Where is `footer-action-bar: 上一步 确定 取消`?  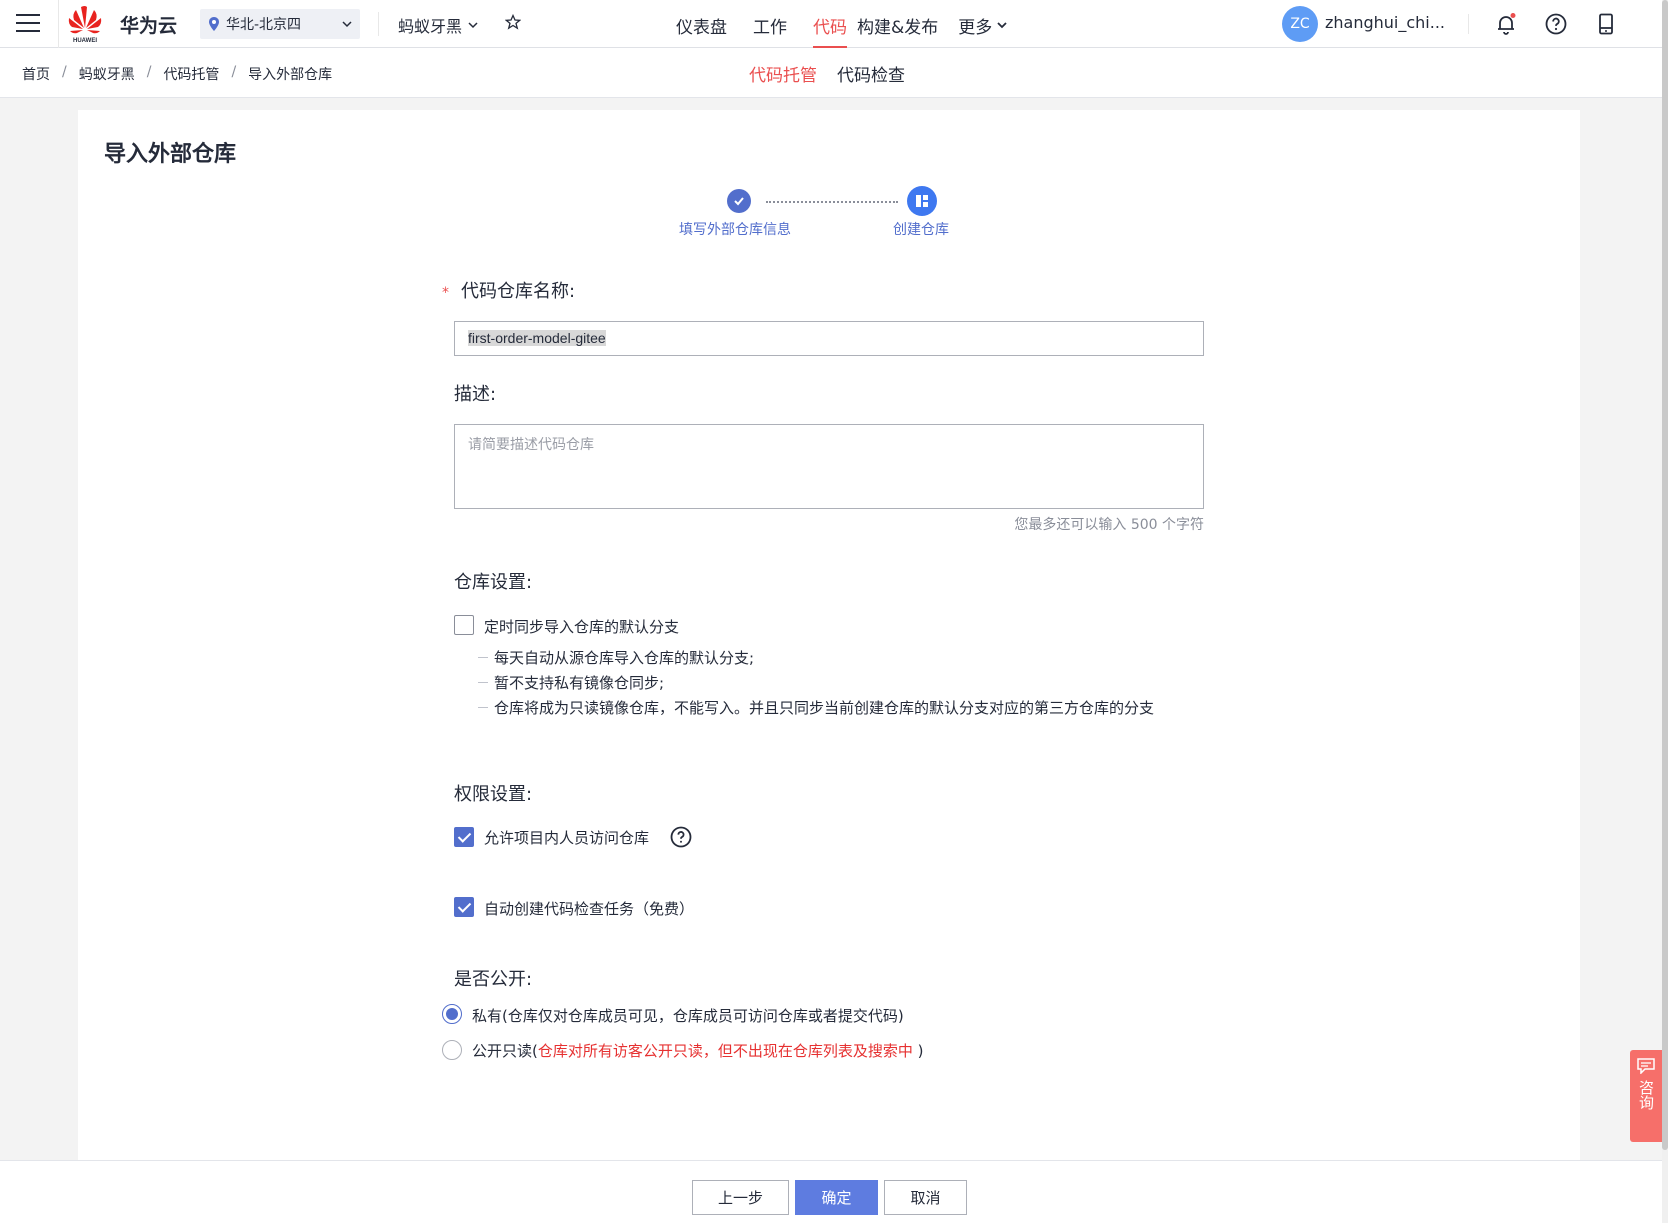
footer-action-bar: 上一步 确定 取消 is located at coordinates (834, 1191).